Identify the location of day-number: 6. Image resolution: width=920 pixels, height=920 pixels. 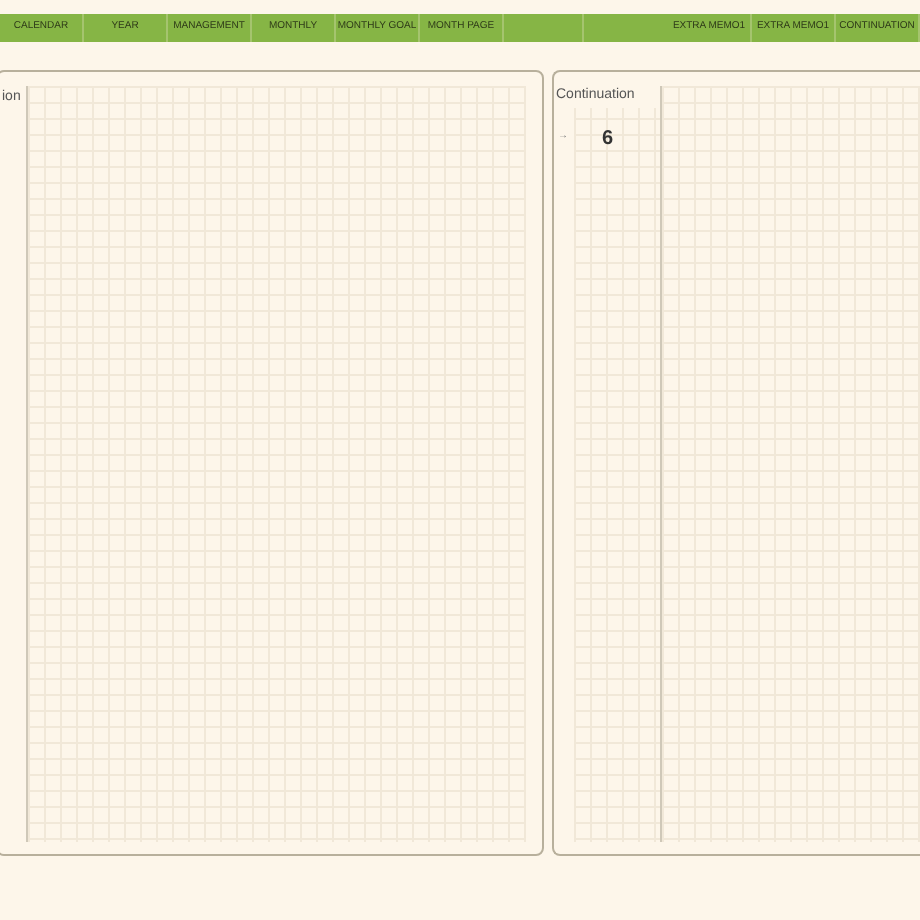
(608, 139).